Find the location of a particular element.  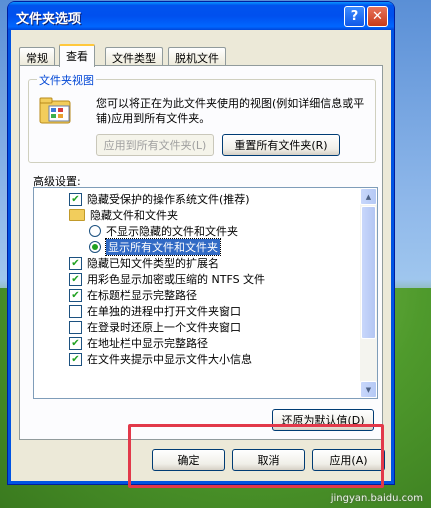

reset-all-folders-button: 重置所有文件夹(R) is located at coordinates (281, 145).